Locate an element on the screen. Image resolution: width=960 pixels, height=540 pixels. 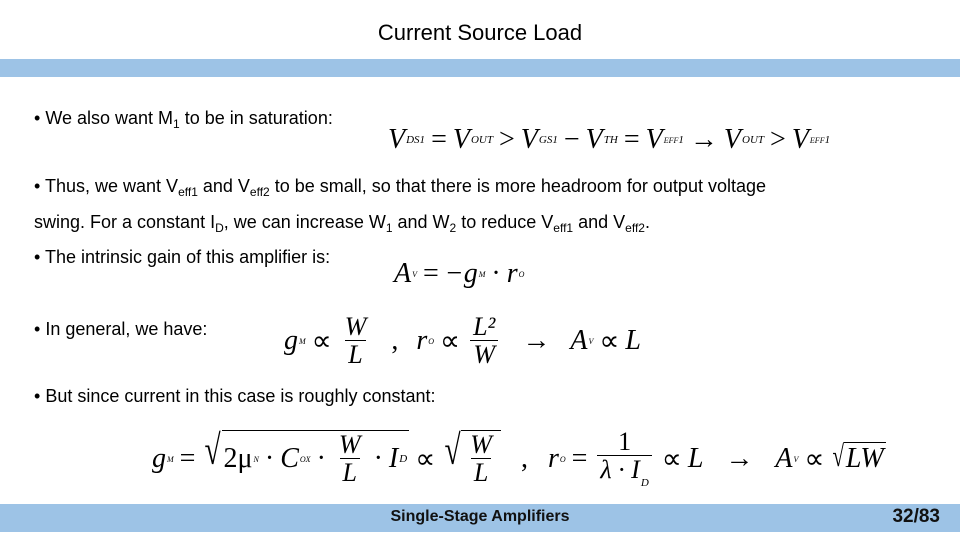
text: and W is located at coordinates (421, 222).